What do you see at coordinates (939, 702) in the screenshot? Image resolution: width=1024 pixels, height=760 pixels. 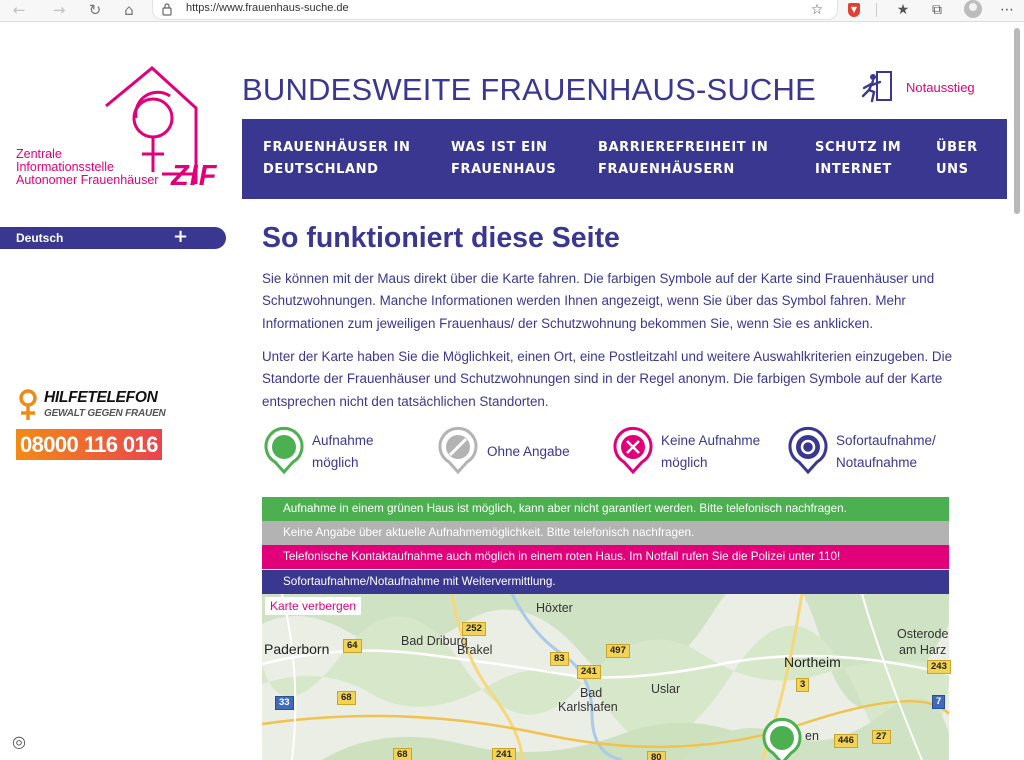 I see `road-number: 7` at bounding box center [939, 702].